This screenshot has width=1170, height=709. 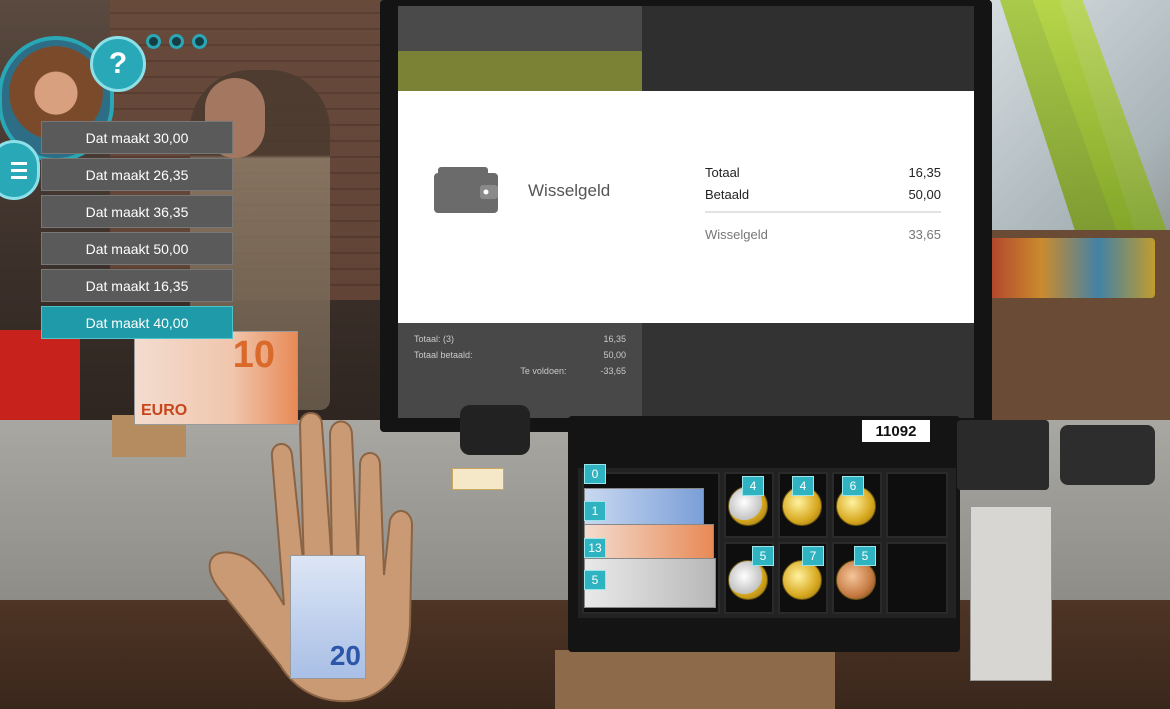 What do you see at coordinates (118, 64) in the screenshot?
I see `help-button: ?` at bounding box center [118, 64].